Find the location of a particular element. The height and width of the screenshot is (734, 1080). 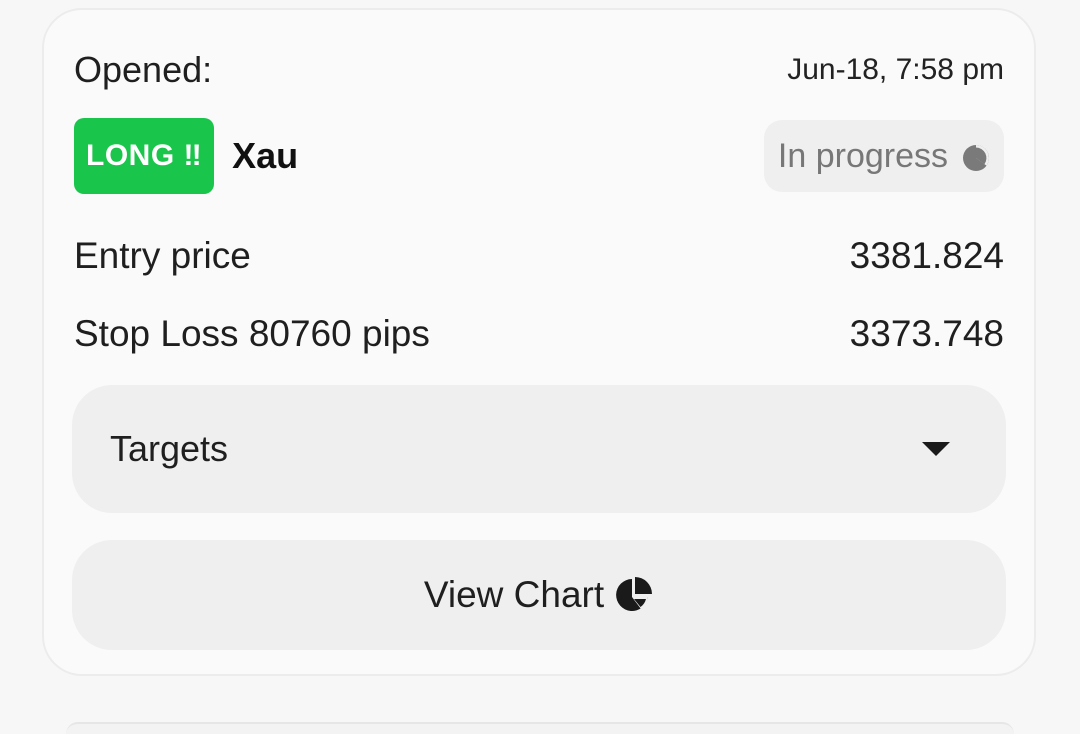

view-chart-label: View Chart is located at coordinates (514, 594).